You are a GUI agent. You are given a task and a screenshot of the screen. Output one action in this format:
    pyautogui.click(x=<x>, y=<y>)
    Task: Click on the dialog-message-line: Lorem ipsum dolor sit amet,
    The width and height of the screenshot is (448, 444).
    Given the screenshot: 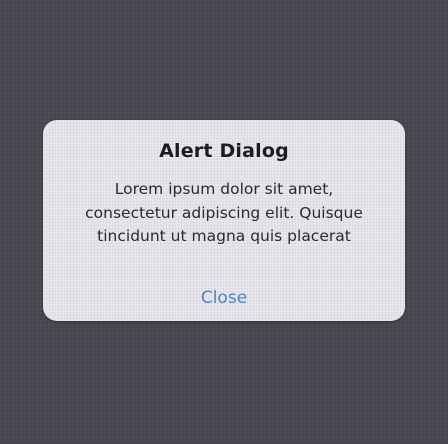 What is the action you would take?
    pyautogui.click(x=224, y=189)
    